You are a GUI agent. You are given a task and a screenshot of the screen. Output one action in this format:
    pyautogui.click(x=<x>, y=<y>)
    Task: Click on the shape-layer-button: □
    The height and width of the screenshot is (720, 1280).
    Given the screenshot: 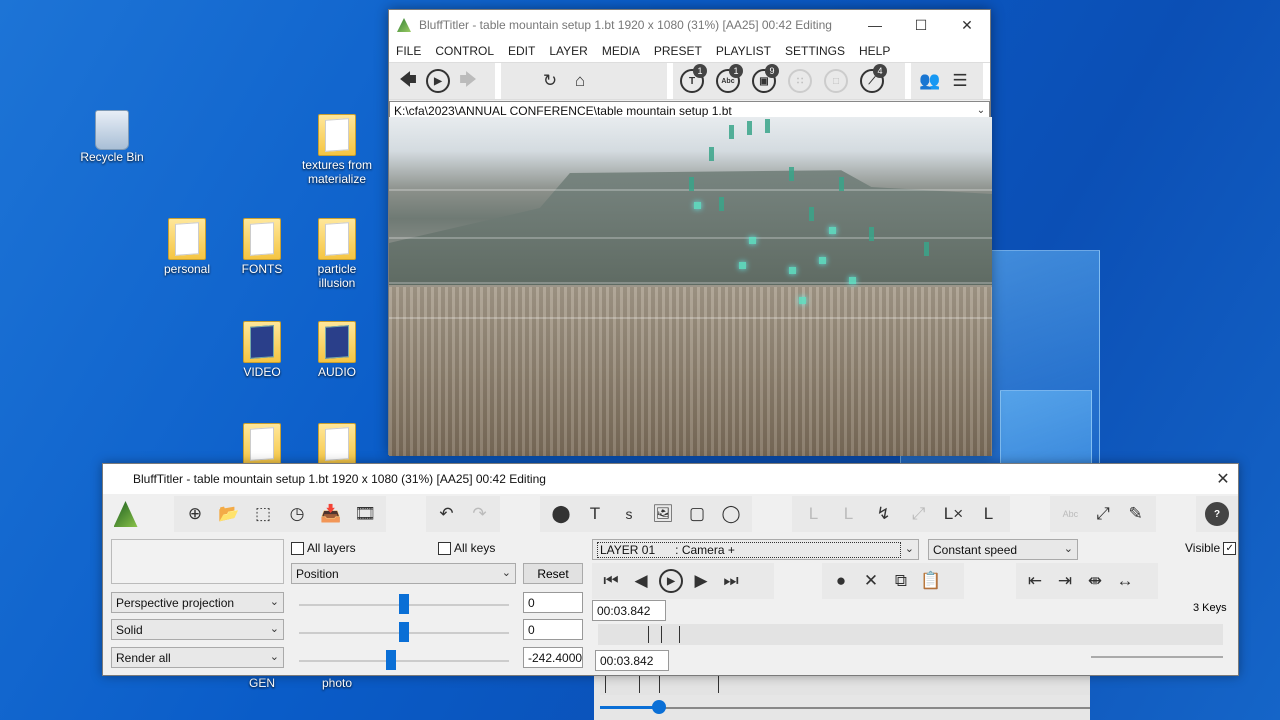 What is the action you would take?
    pyautogui.click(x=836, y=81)
    